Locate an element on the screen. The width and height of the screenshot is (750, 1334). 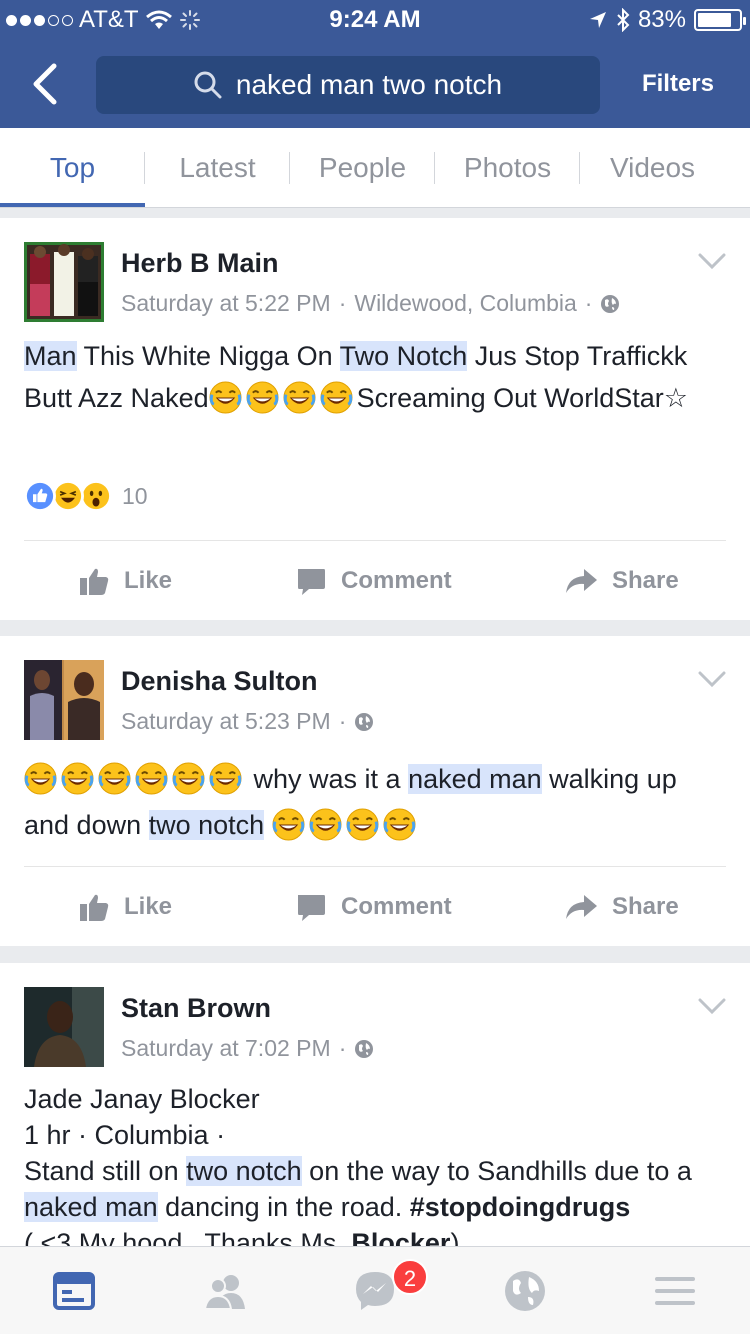
text-segment: This White Nigga On is located at coordinates (208, 356).